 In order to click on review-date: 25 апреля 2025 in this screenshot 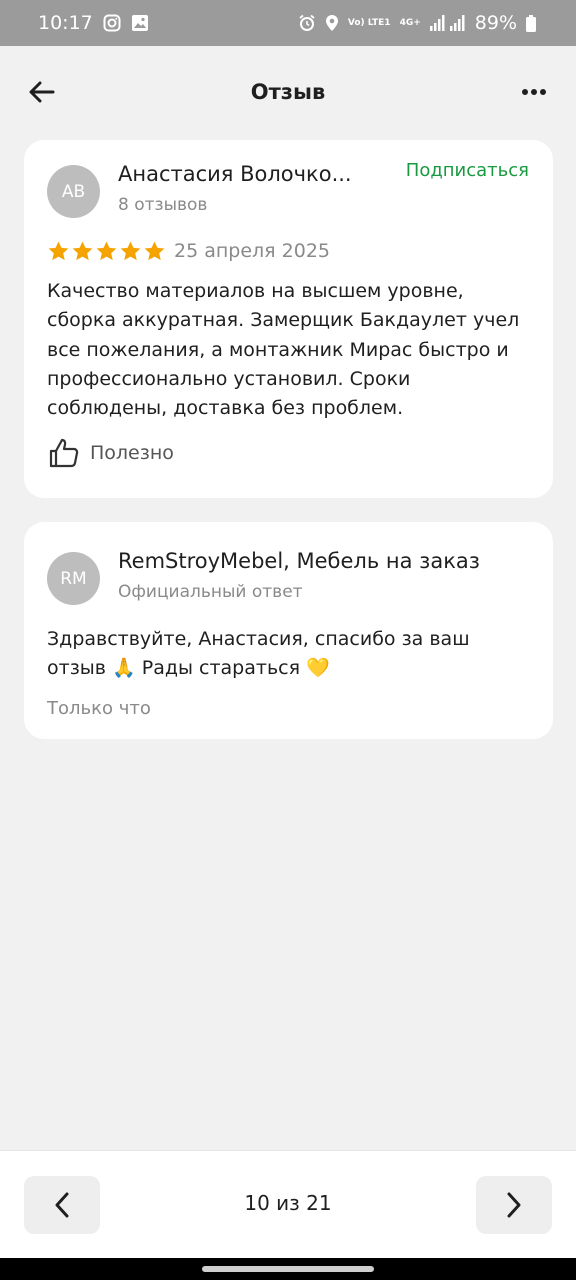, I will do `click(252, 251)`.